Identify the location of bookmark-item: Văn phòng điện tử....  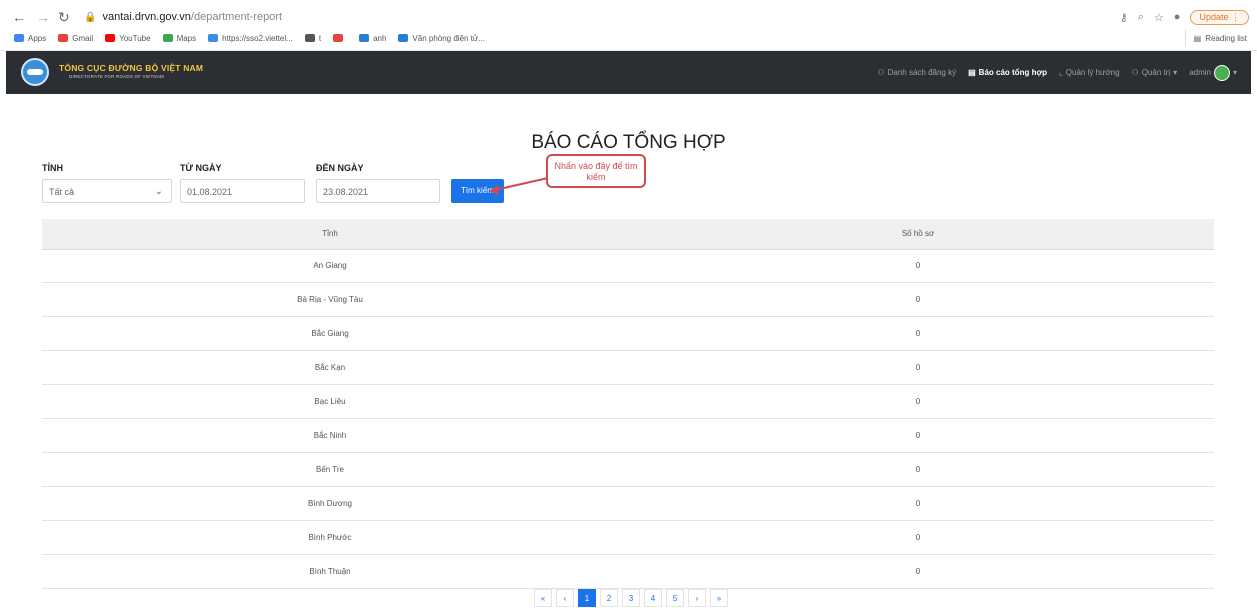
(441, 38).